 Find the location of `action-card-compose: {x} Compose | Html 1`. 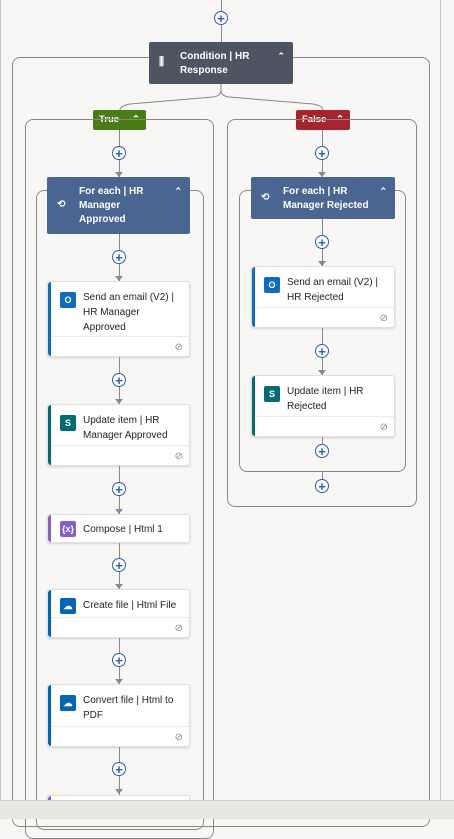

action-card-compose: {x} Compose | Html 1 is located at coordinates (118, 528).